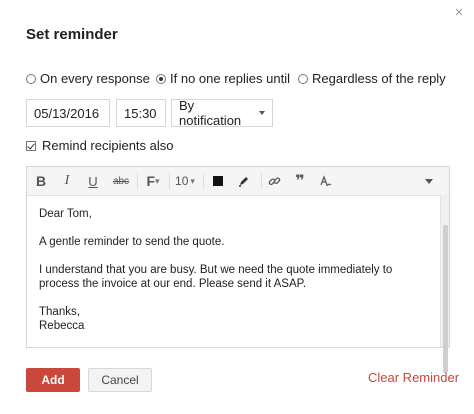  I want to click on cancel-button: Cancel, so click(120, 380).